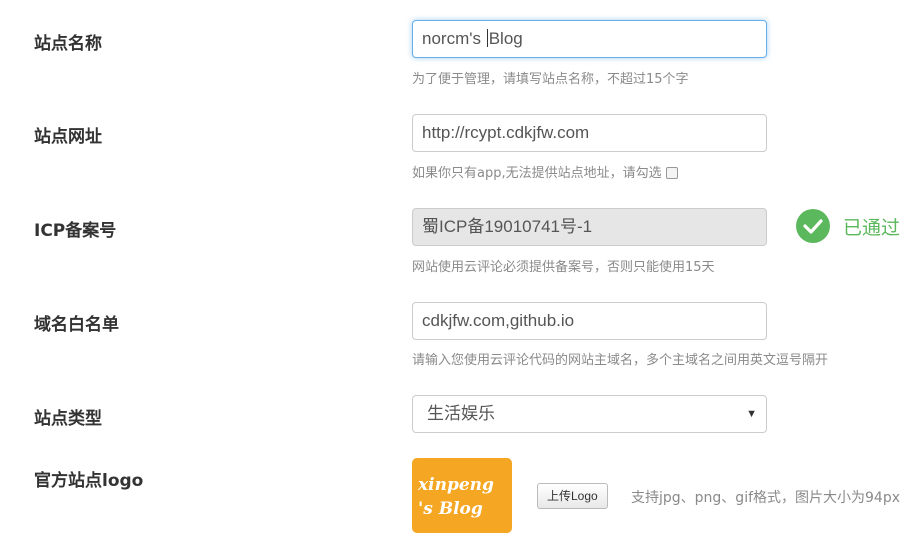 Image resolution: width=912 pixels, height=559 pixels. I want to click on site-name-value-end: Blog, so click(505, 38).